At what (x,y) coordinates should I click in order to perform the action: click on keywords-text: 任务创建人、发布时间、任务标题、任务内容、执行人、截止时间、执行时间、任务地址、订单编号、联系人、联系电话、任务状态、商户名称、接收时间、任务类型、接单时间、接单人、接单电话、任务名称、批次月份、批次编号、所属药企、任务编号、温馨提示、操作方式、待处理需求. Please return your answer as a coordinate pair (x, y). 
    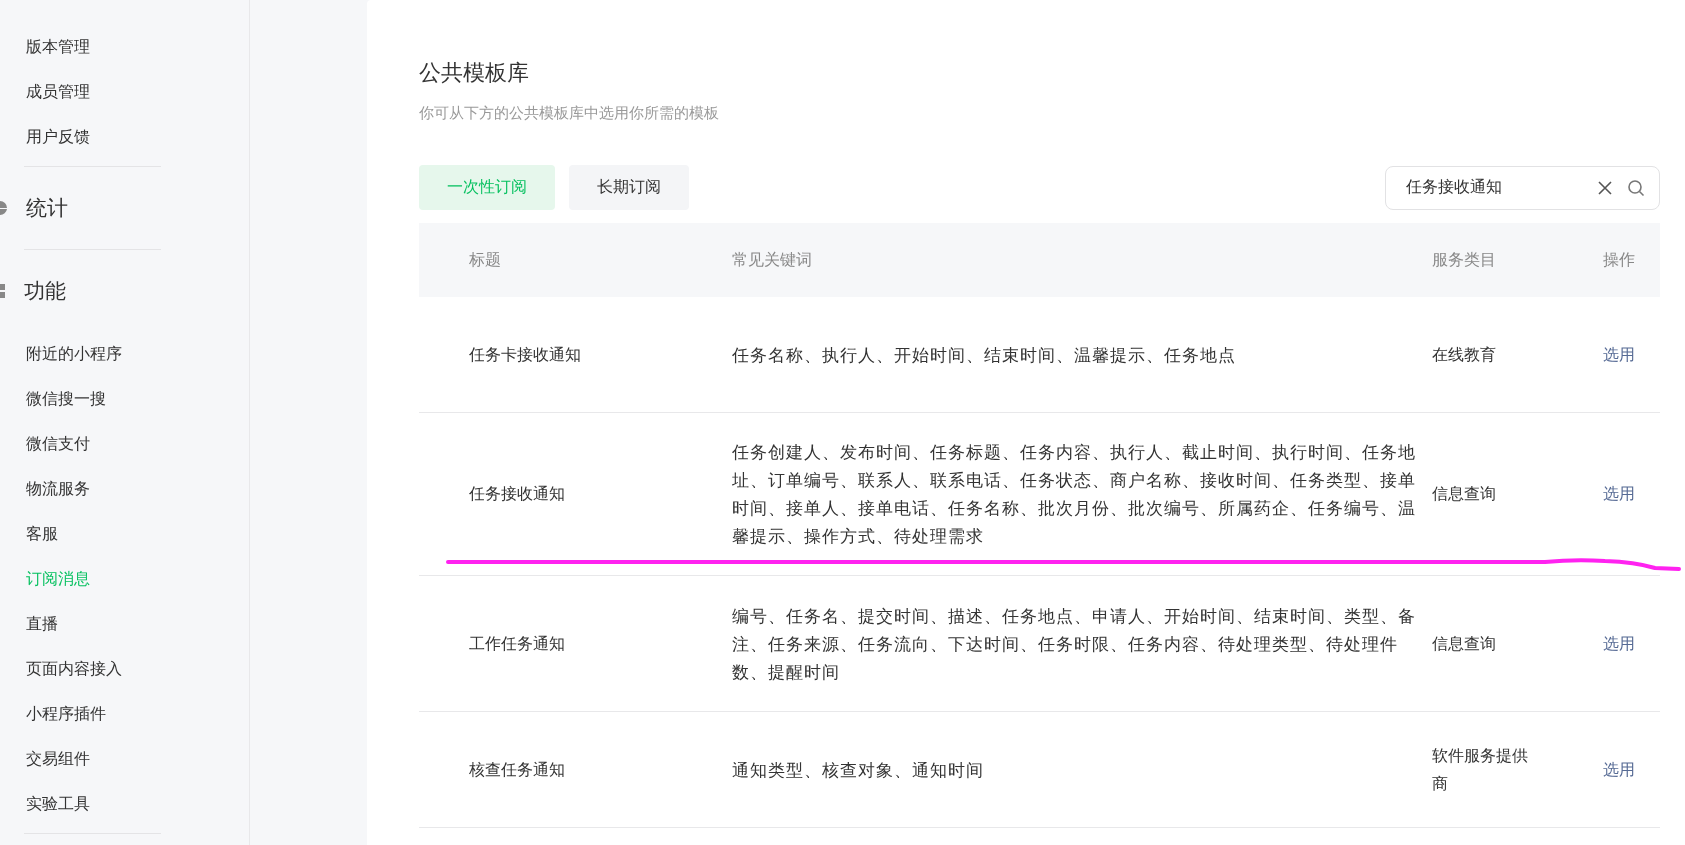
    Looking at the image, I should click on (1074, 494).